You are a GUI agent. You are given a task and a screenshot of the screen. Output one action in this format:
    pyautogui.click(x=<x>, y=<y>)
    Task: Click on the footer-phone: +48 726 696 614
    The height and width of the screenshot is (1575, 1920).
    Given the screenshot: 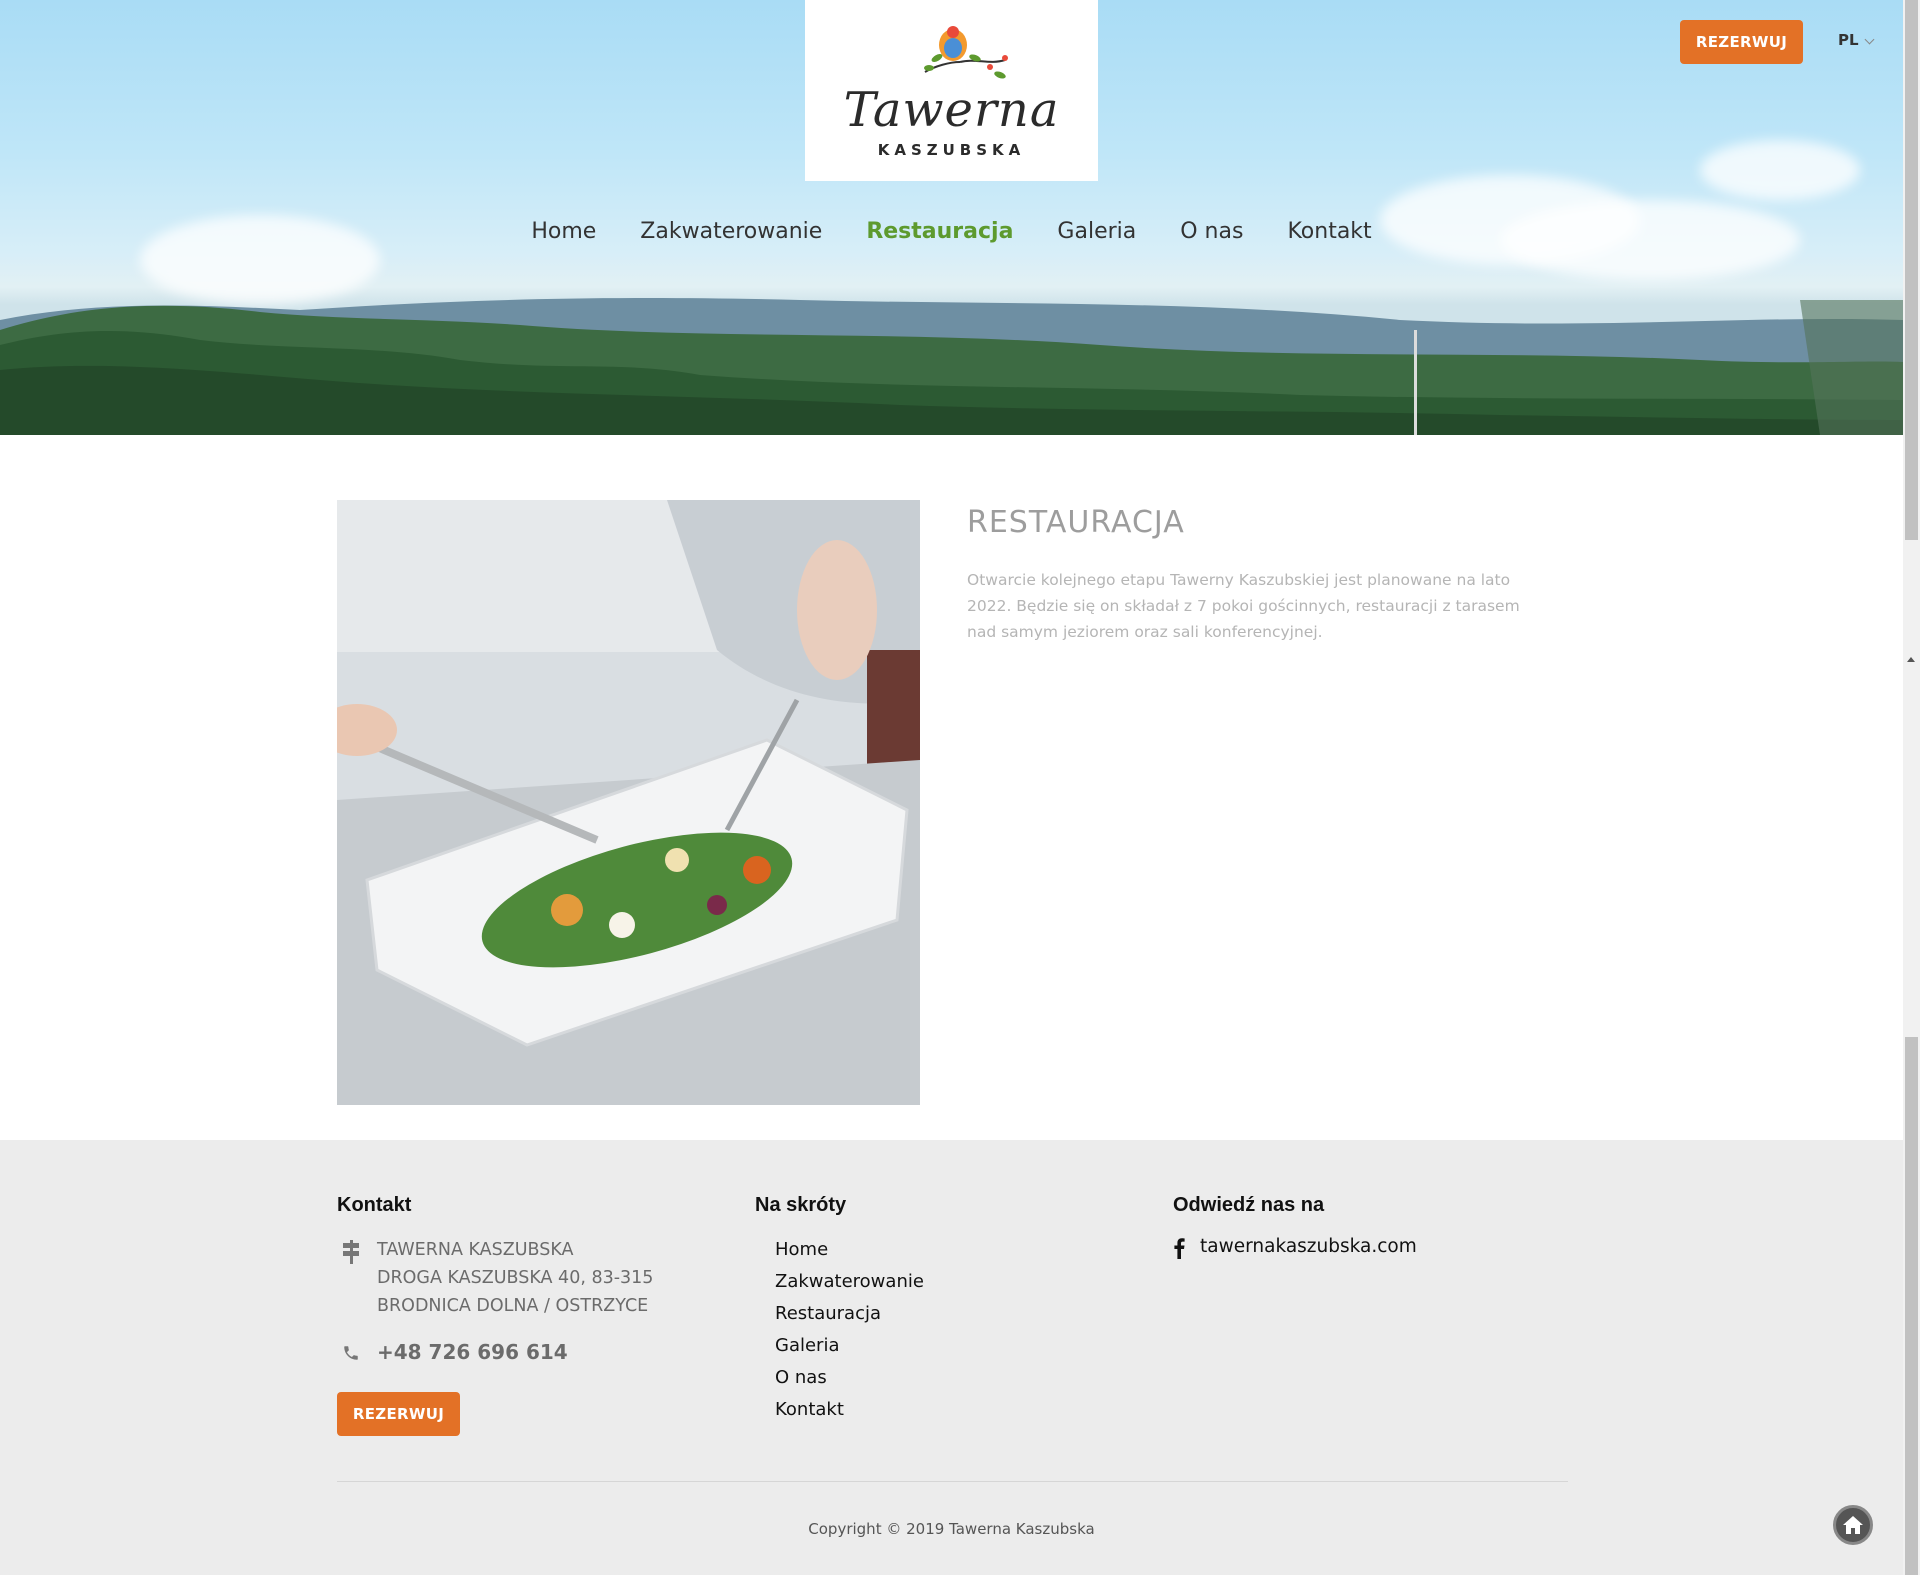 What is the action you would take?
    pyautogui.click(x=472, y=1352)
    